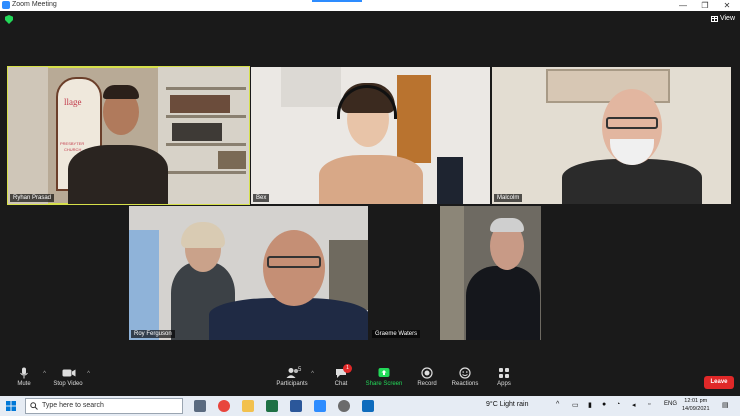  Describe the element at coordinates (261, 198) in the screenshot. I see `participant-name: Bex` at that location.